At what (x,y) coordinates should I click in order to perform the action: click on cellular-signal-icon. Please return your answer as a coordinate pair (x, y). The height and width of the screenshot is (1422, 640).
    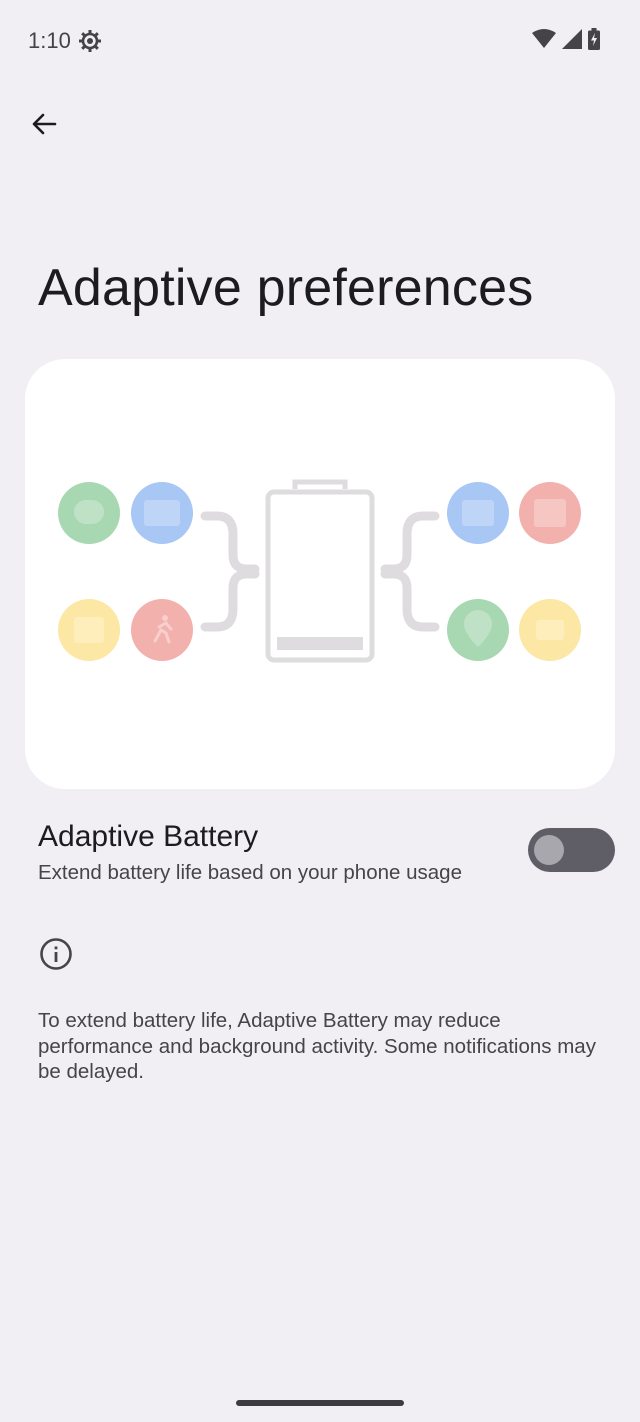
    Looking at the image, I should click on (572, 39).